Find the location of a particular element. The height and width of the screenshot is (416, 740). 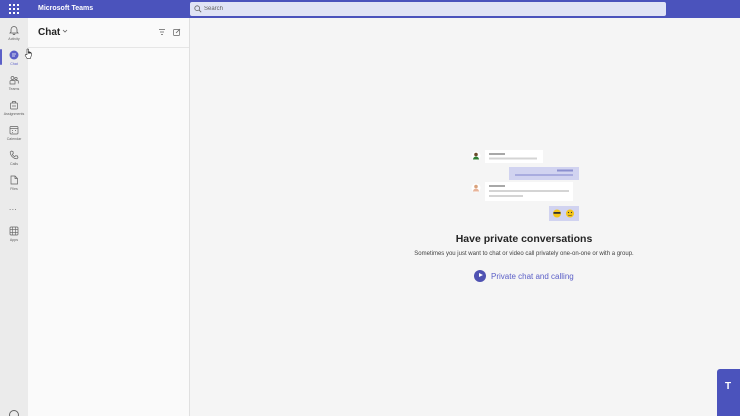

rail-label: Files is located at coordinates (14, 189).